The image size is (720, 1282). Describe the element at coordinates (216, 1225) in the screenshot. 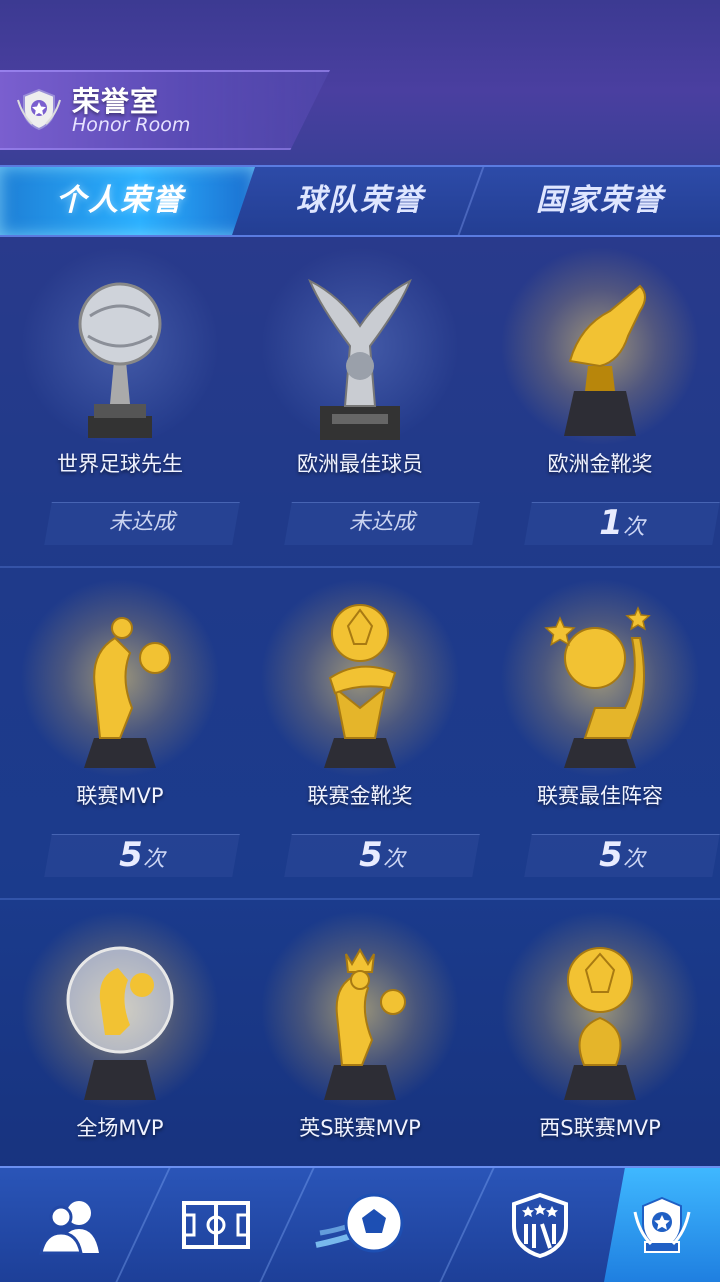

I see `field-icon` at that location.